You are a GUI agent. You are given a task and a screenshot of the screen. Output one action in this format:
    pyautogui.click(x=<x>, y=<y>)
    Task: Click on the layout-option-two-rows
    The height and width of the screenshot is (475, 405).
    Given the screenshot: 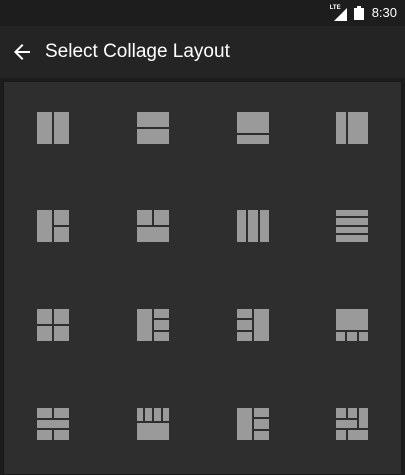 What is the action you would take?
    pyautogui.click(x=153, y=128)
    